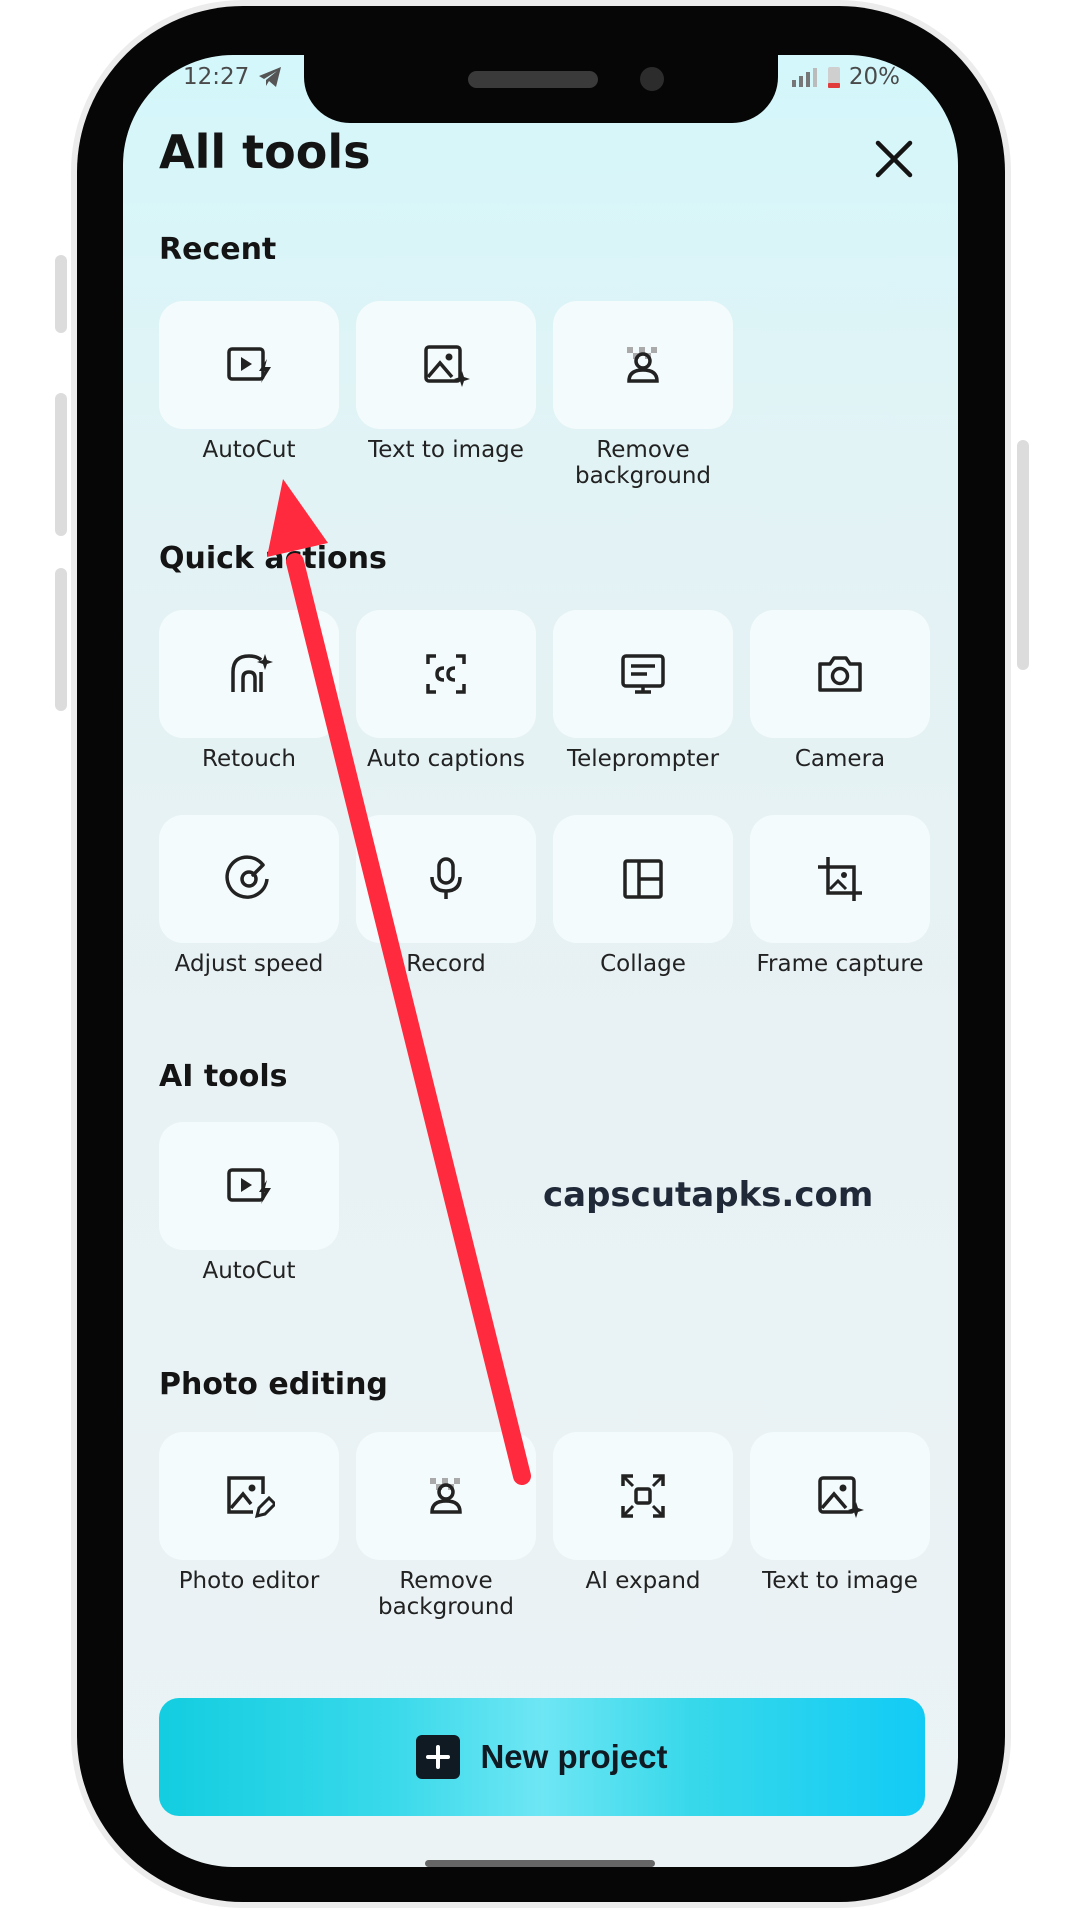  I want to click on battery-icon, so click(833, 77).